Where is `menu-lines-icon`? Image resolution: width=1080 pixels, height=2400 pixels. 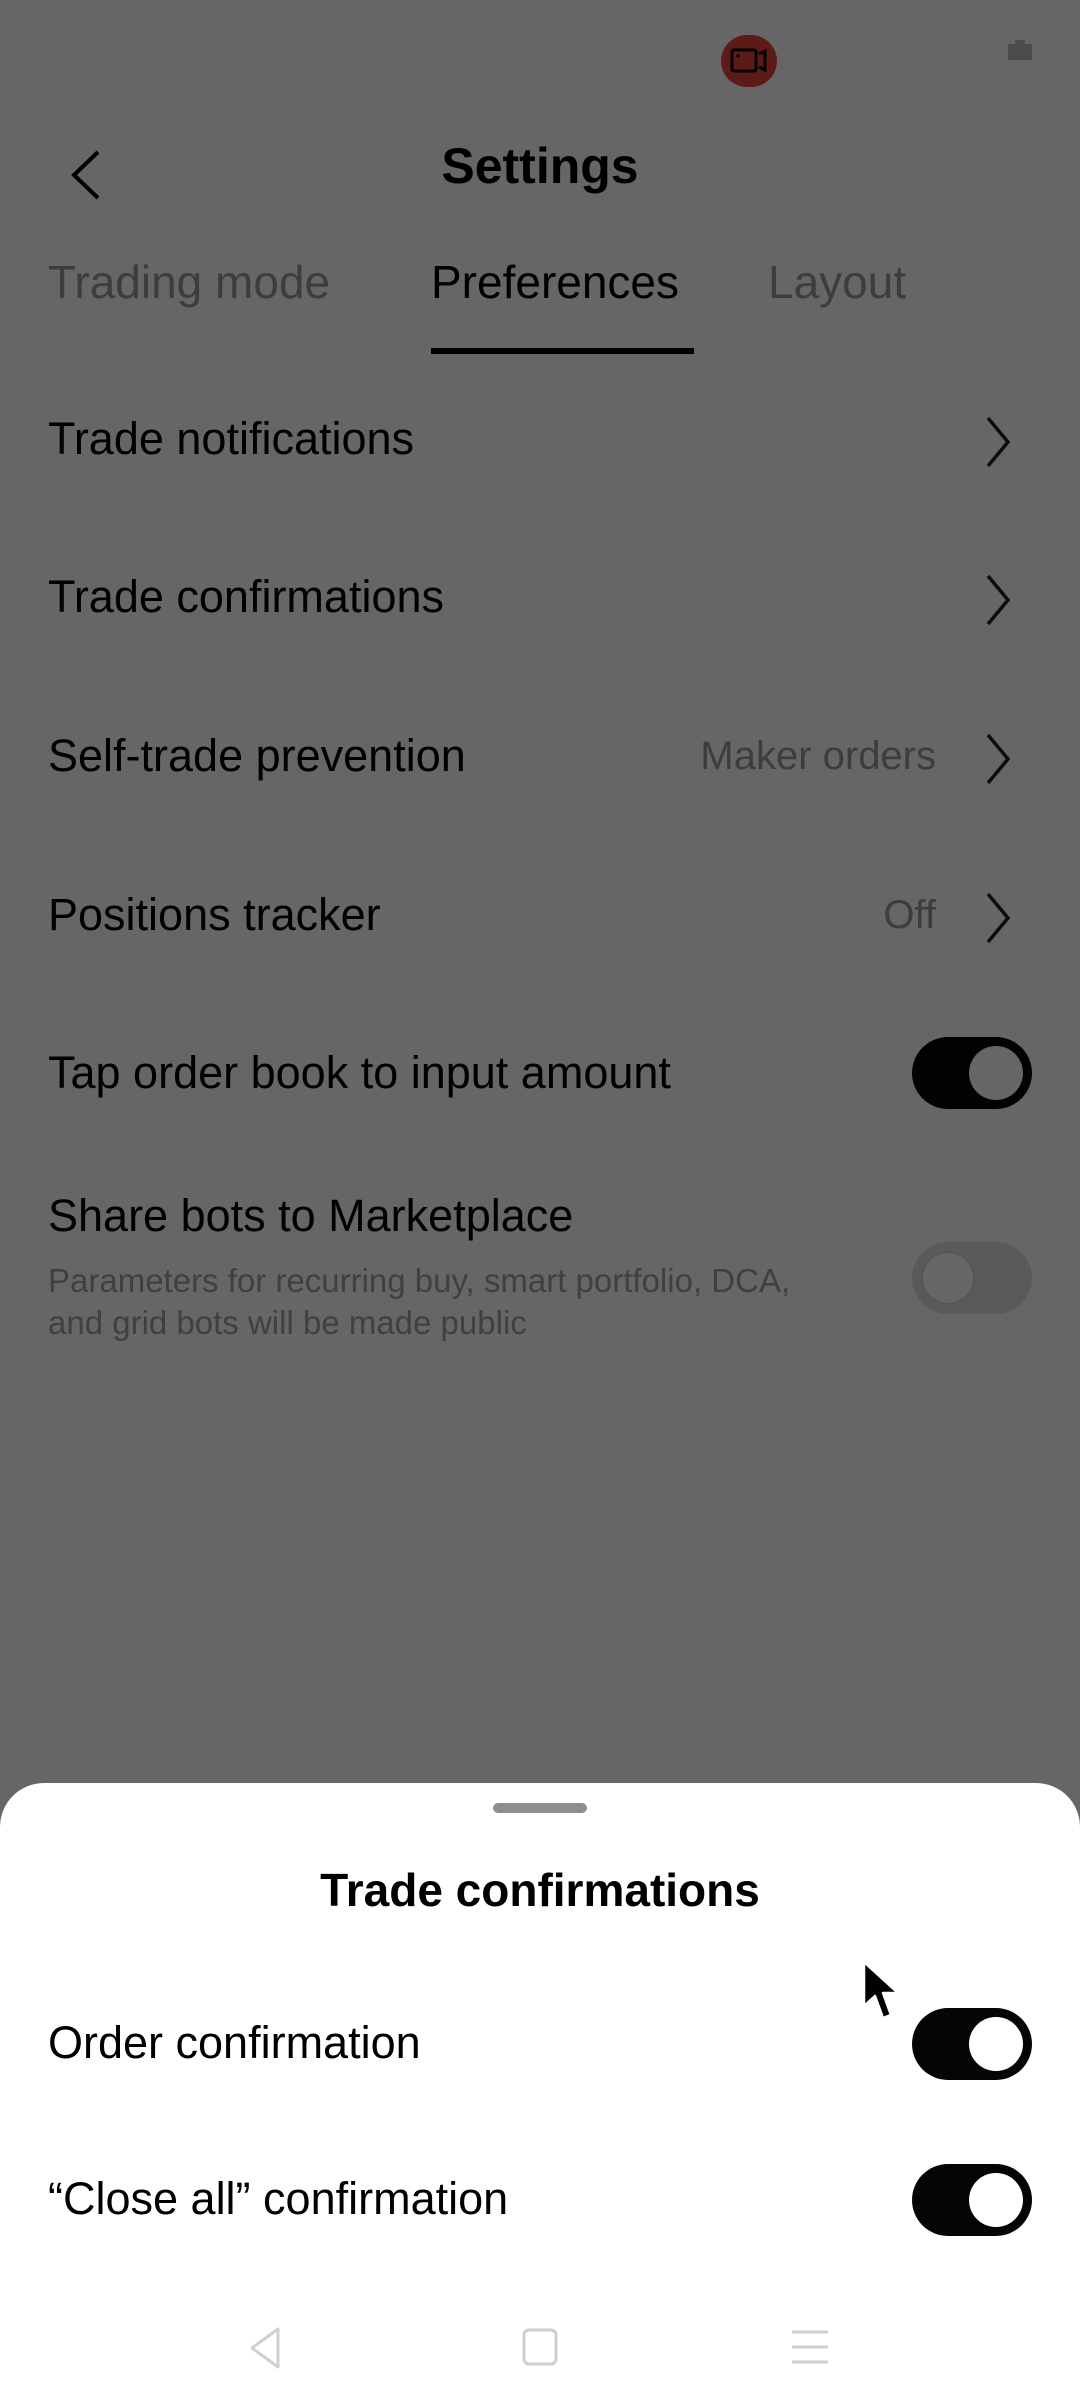 menu-lines-icon is located at coordinates (810, 2347).